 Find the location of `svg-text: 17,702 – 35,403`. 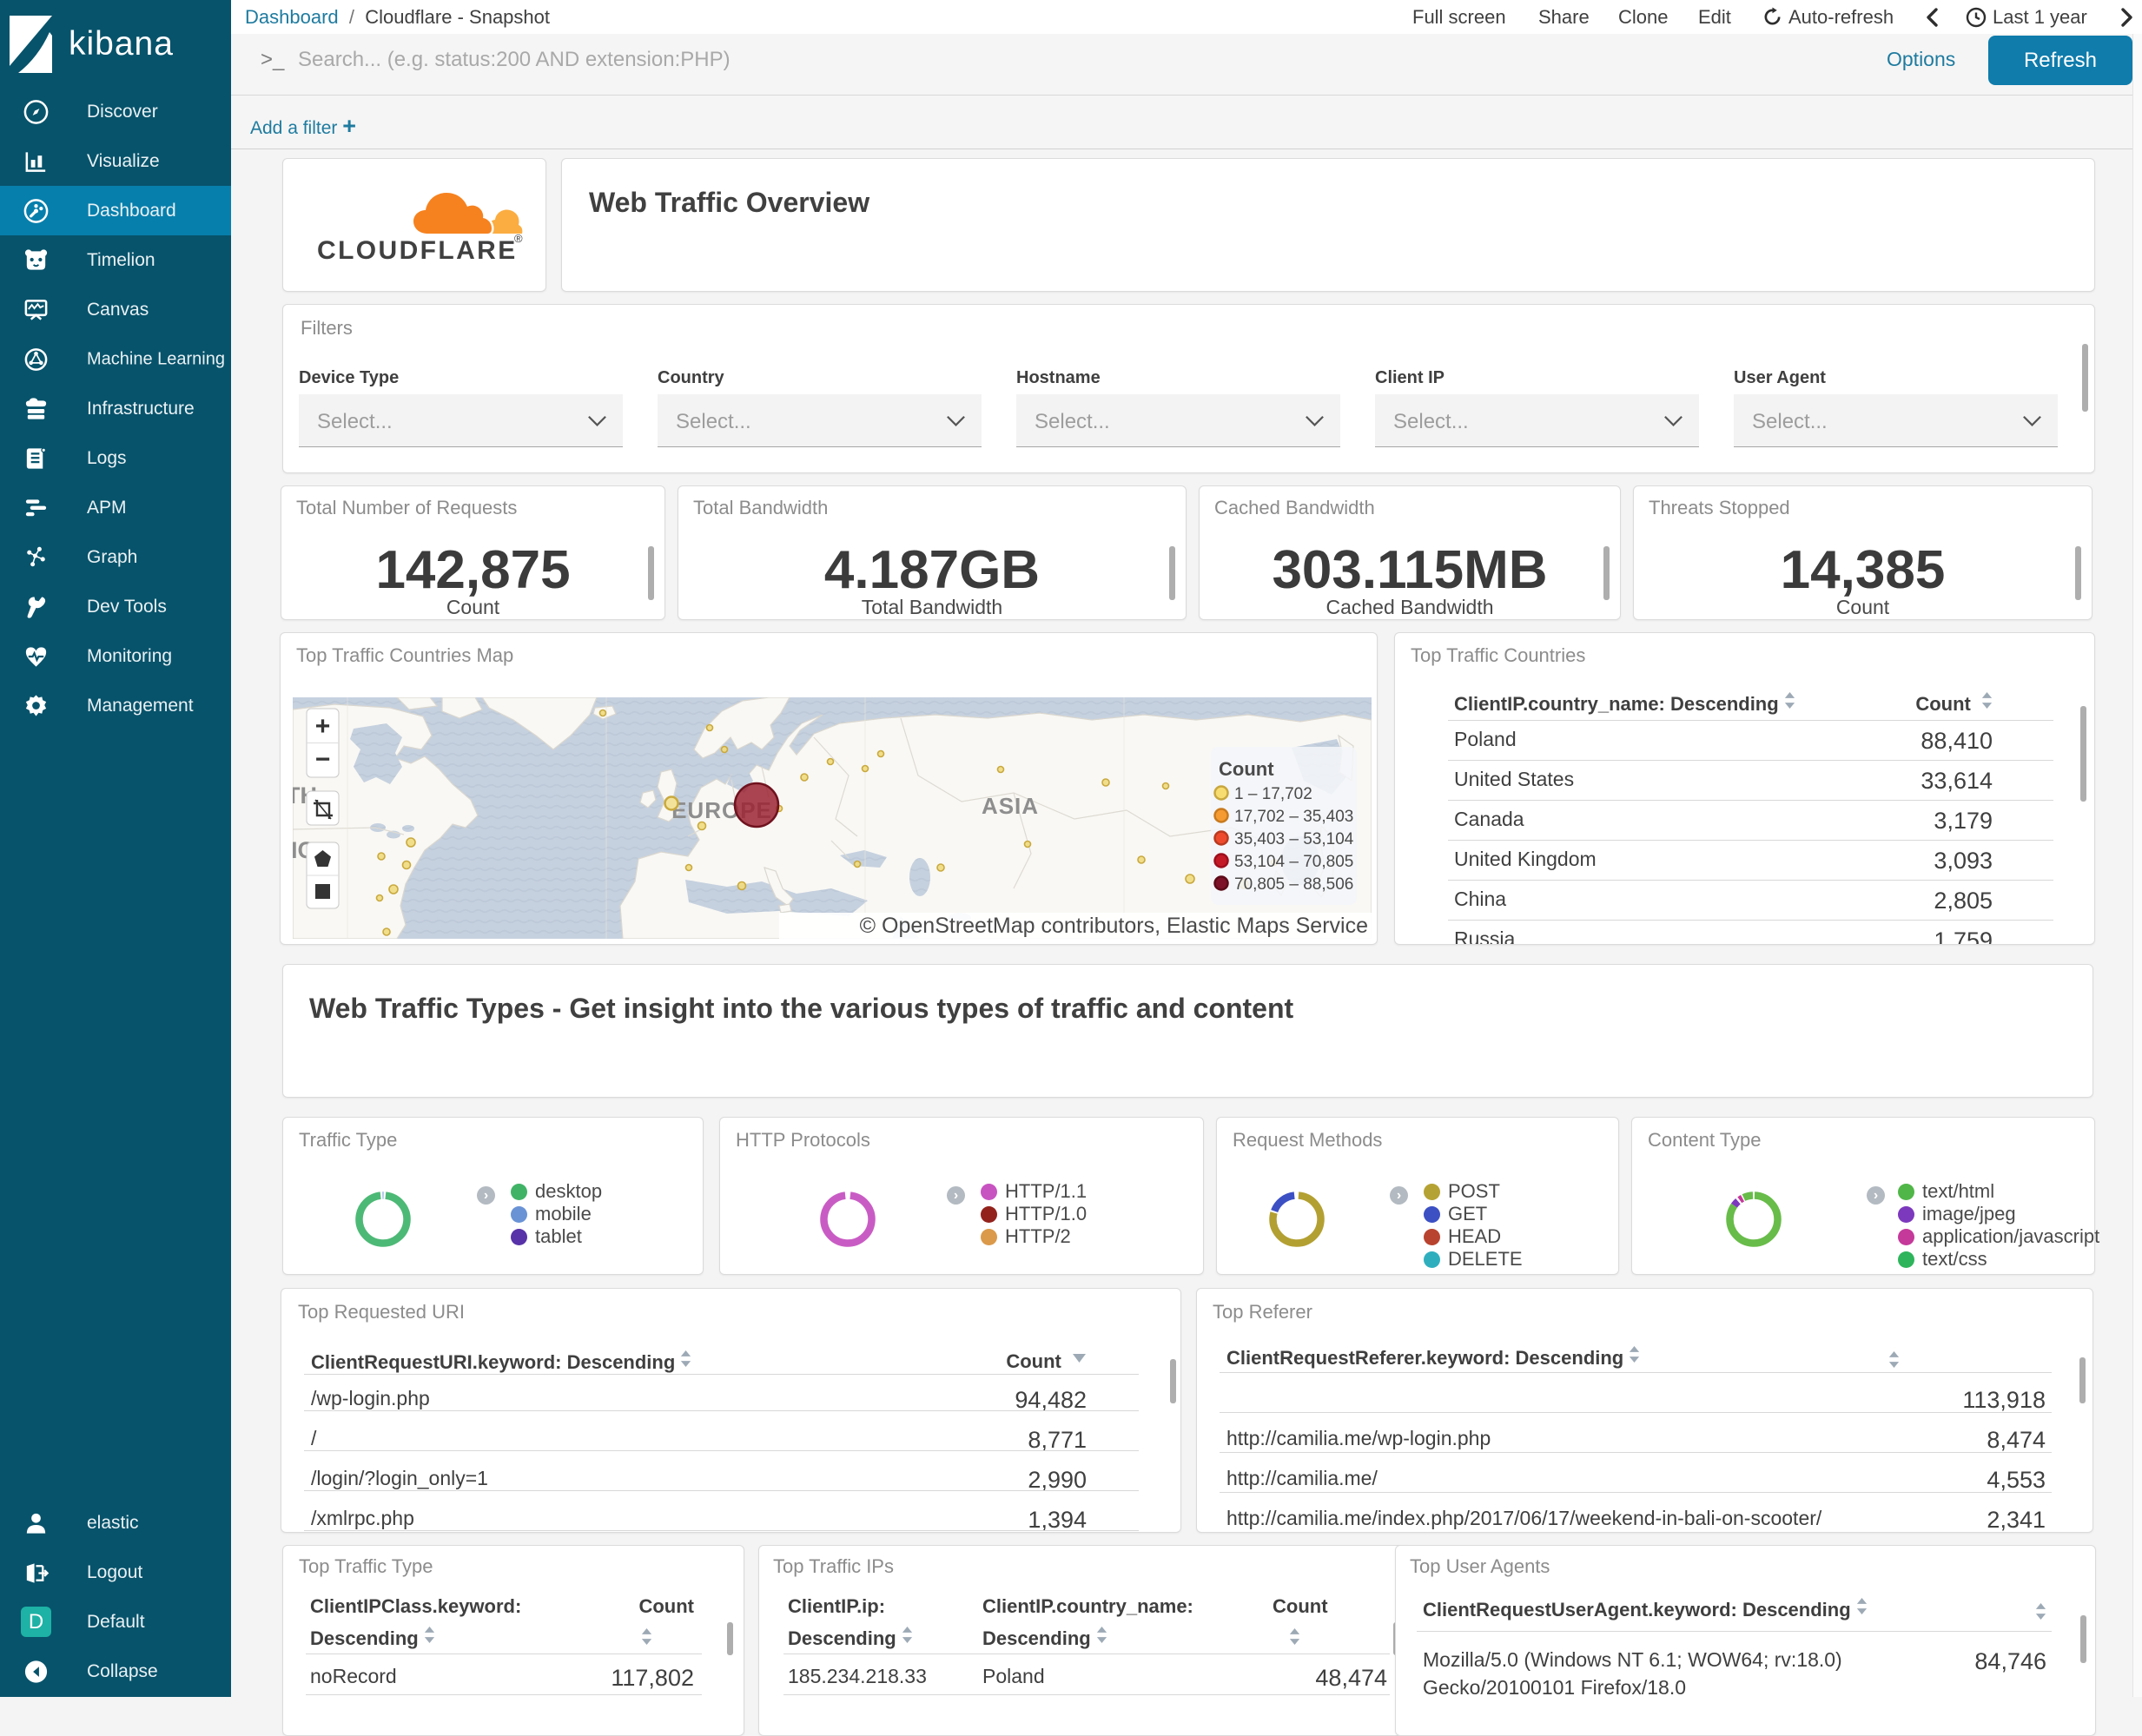

svg-text: 17,702 – 35,403 is located at coordinates (1293, 817).